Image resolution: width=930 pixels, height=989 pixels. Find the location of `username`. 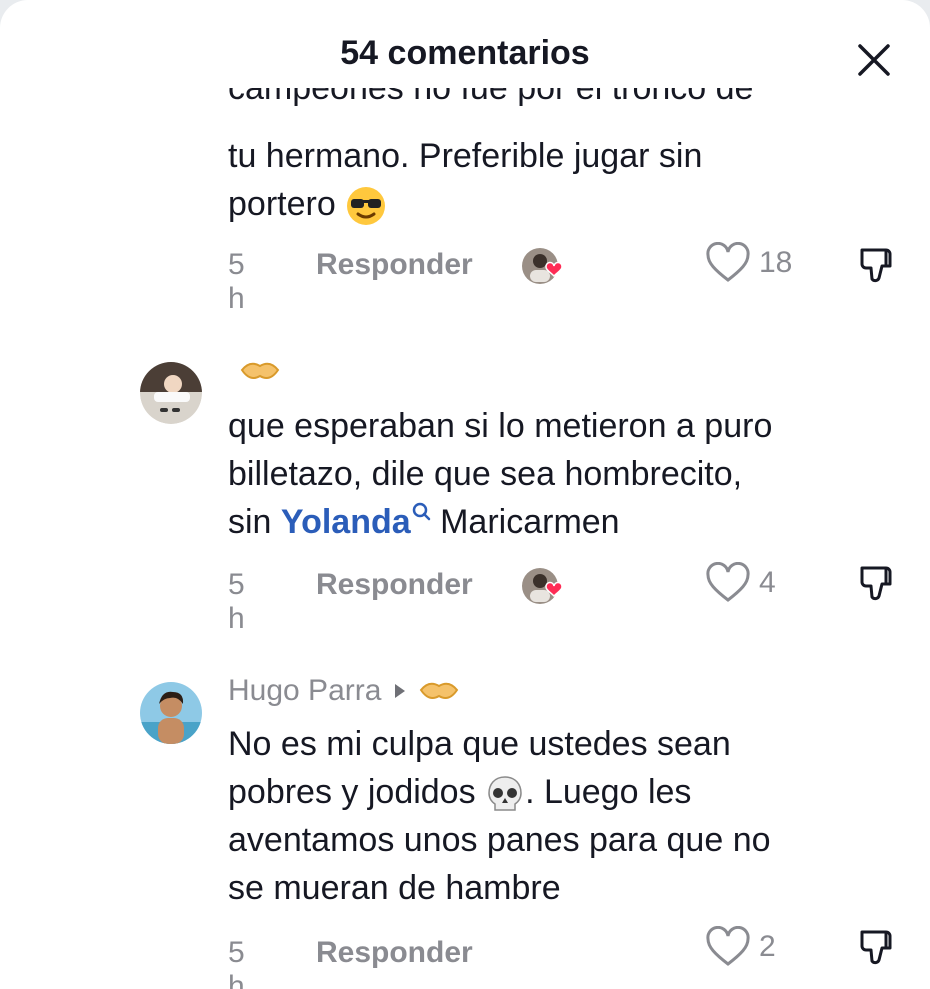

username is located at coordinates (254, 371).